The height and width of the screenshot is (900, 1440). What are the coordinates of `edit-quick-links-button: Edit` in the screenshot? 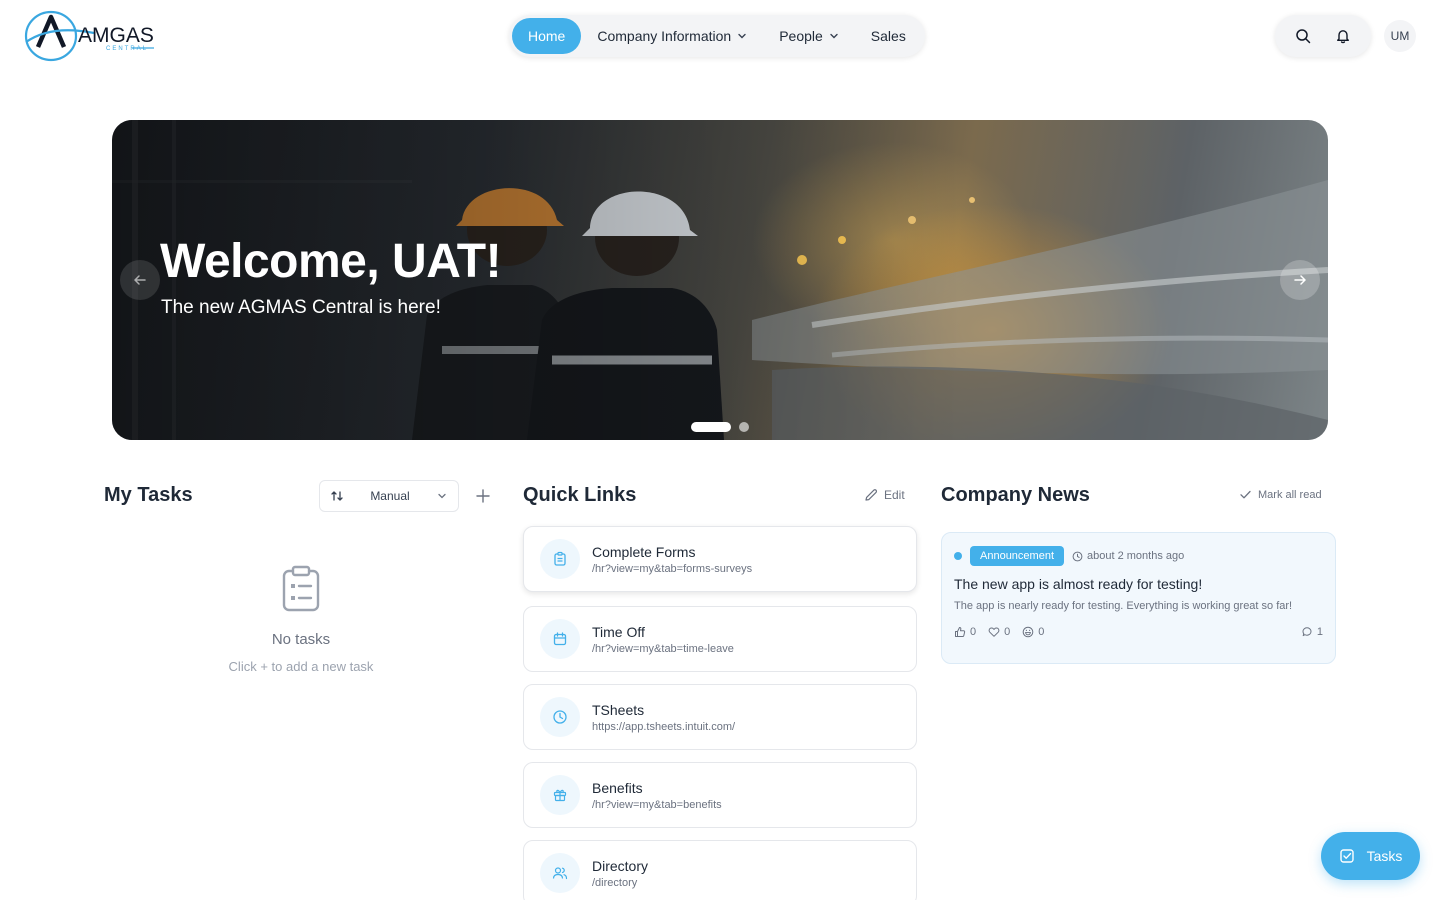 It's located at (884, 495).